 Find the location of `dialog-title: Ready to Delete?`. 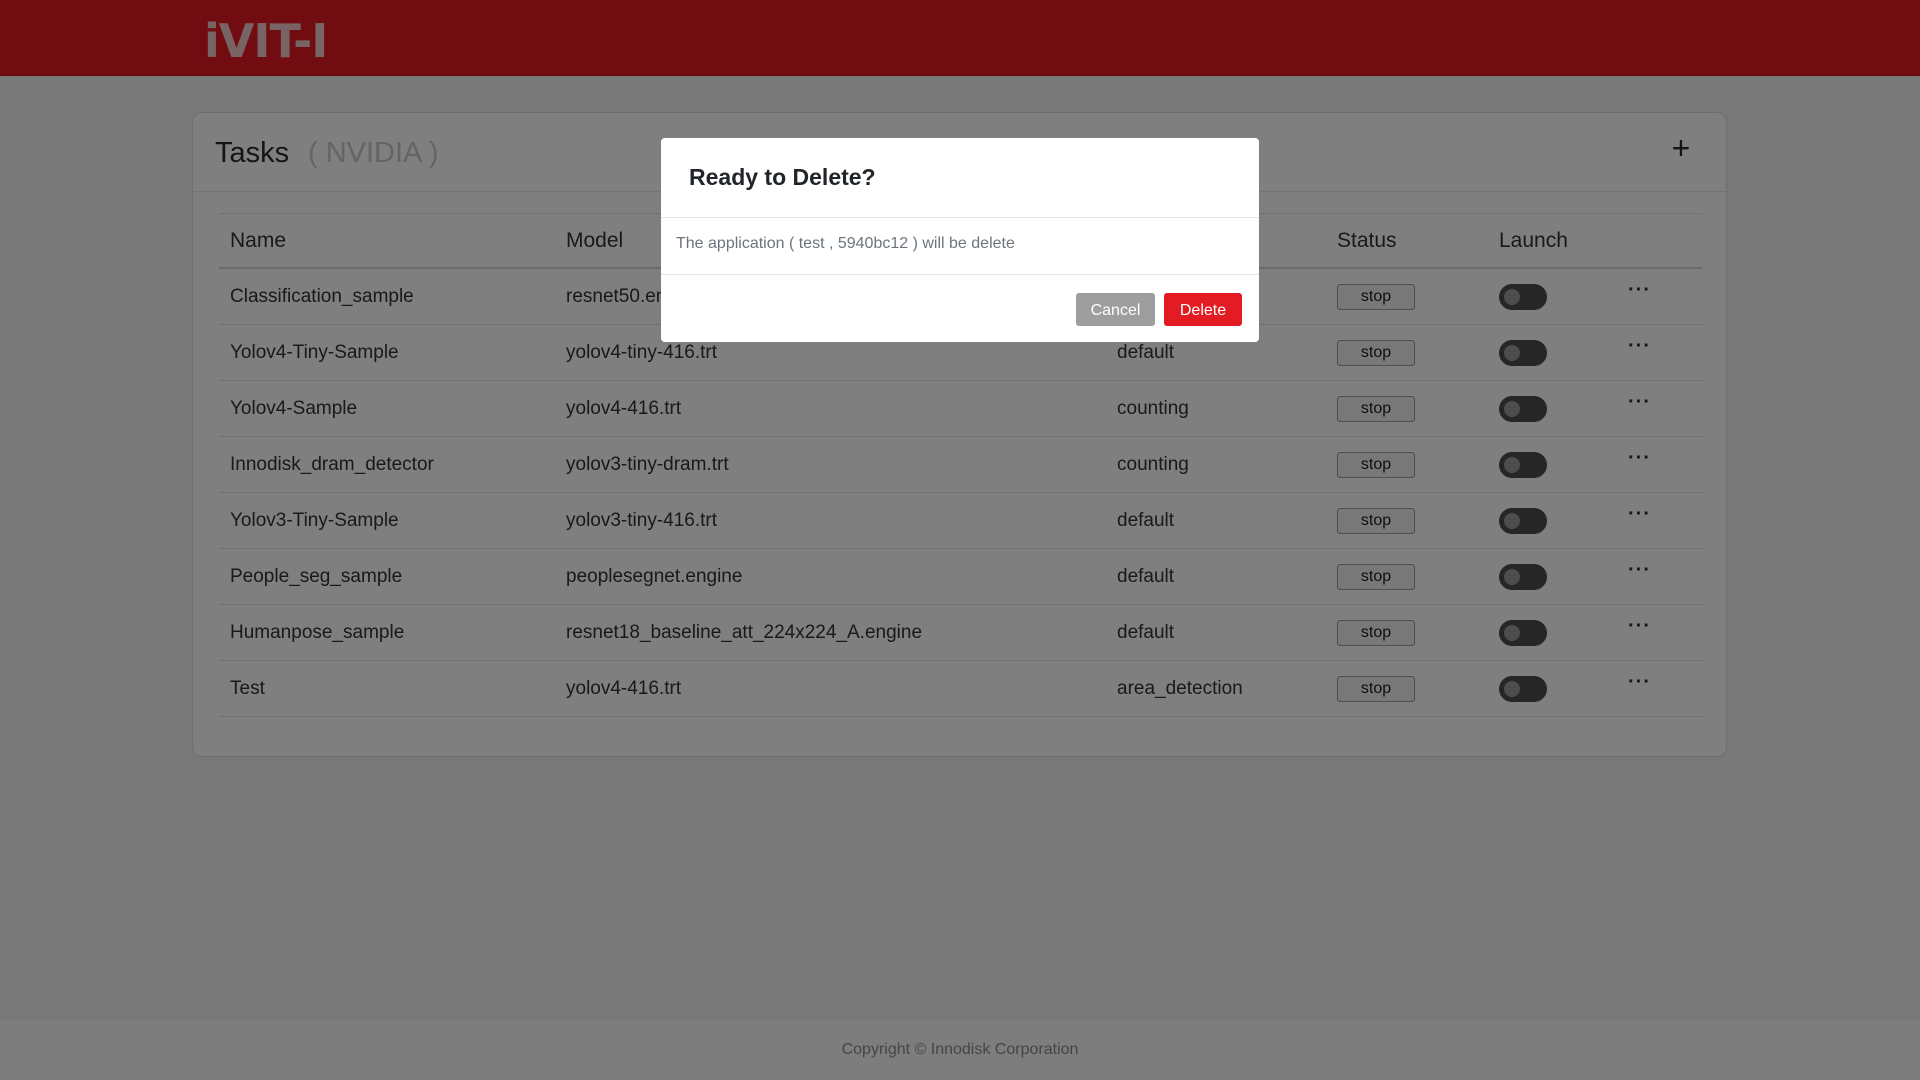

dialog-title: Ready to Delete? is located at coordinates (782, 177).